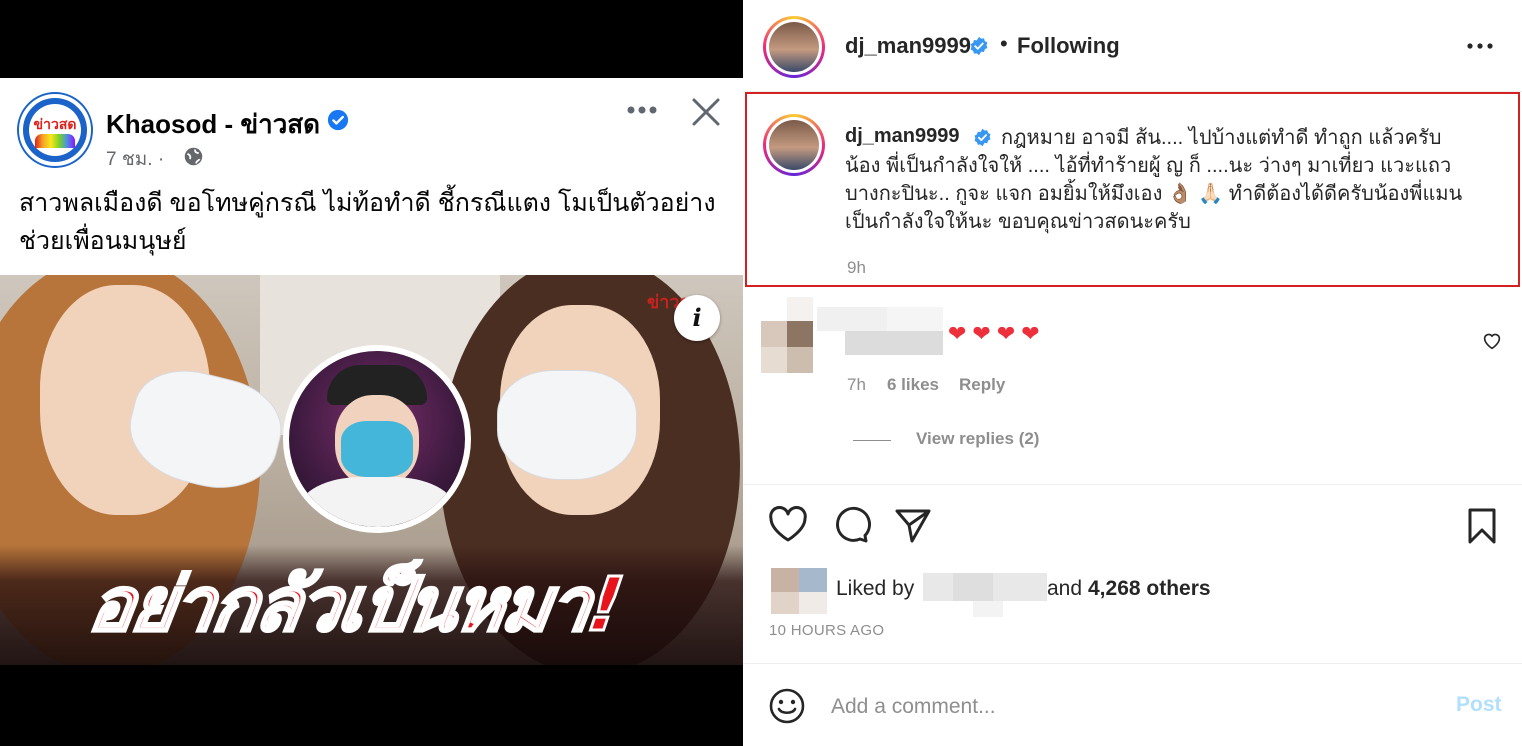 This screenshot has width=1522, height=746. What do you see at coordinates (1131, 707) in the screenshot?
I see `add-comment-input` at bounding box center [1131, 707].